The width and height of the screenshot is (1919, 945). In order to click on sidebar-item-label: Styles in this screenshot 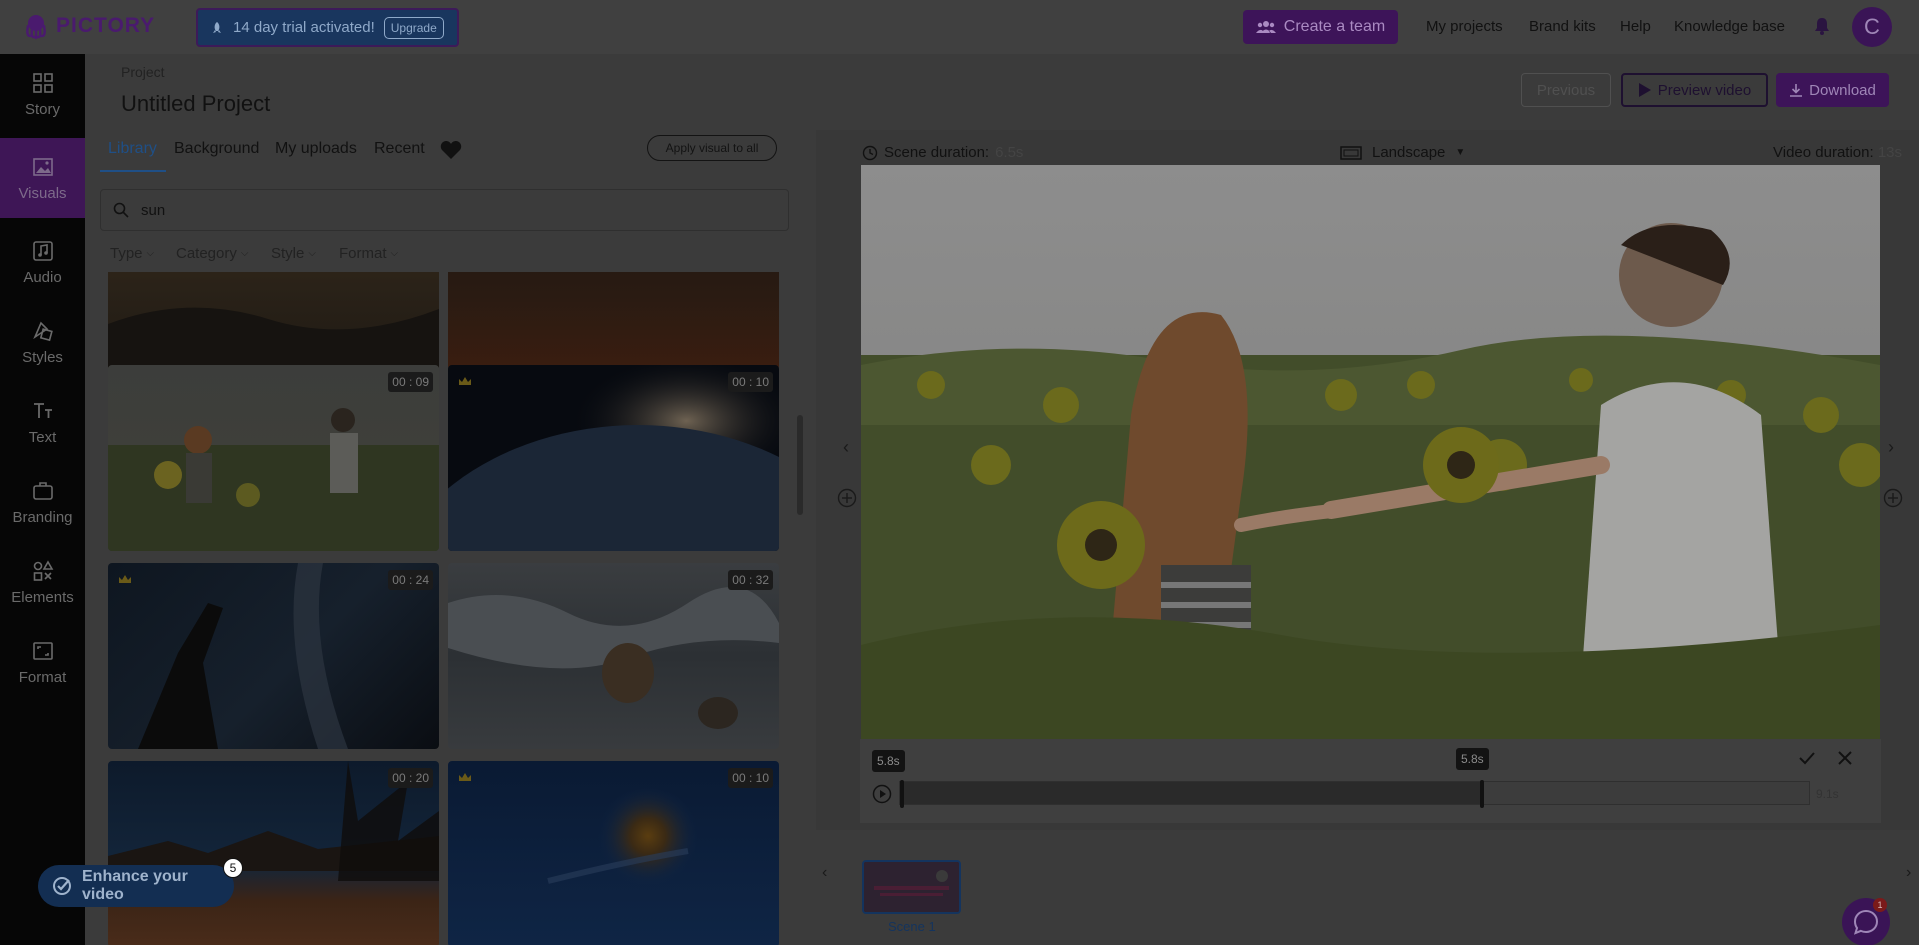, I will do `click(42, 357)`.